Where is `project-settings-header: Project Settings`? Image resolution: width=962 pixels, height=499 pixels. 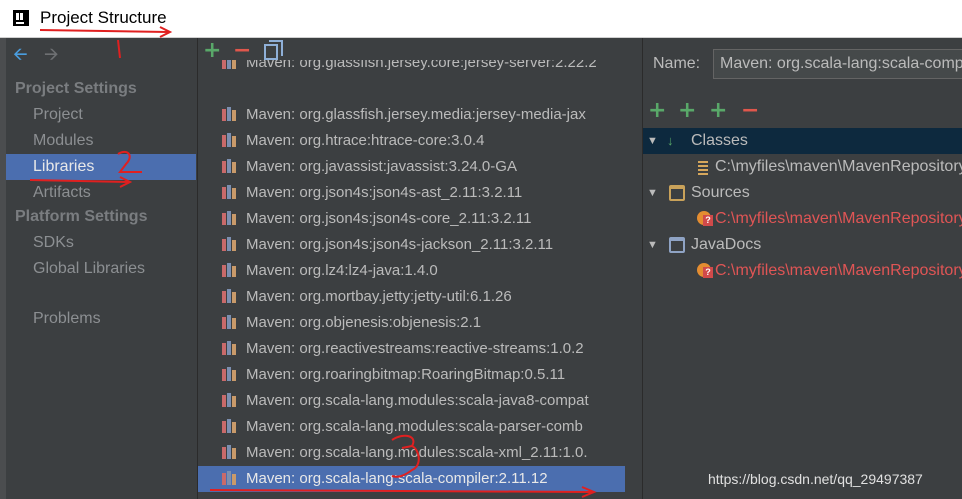 project-settings-header: Project Settings is located at coordinates (76, 88).